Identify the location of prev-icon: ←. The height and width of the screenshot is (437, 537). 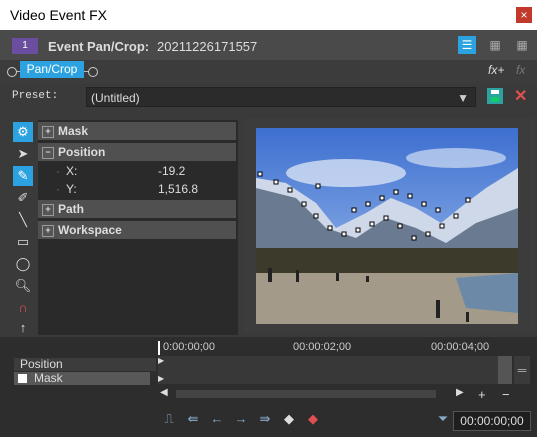
(217, 419).